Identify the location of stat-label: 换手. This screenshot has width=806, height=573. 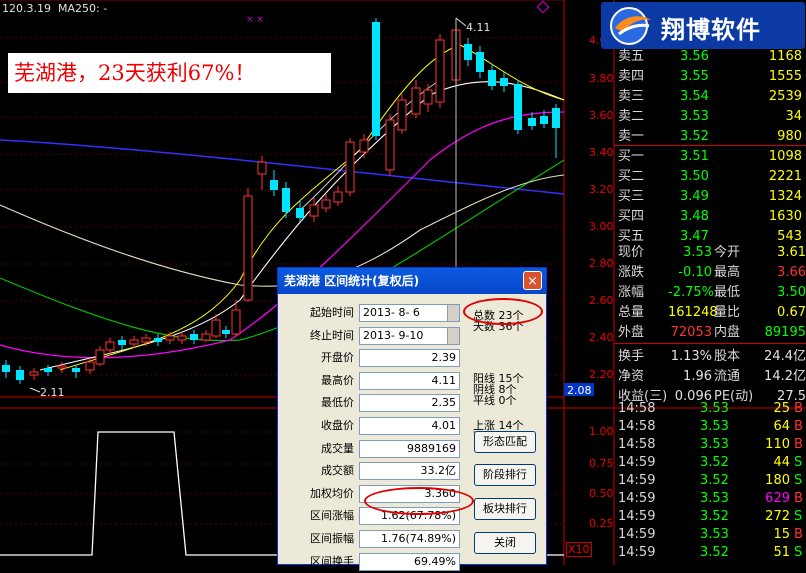
(631, 356).